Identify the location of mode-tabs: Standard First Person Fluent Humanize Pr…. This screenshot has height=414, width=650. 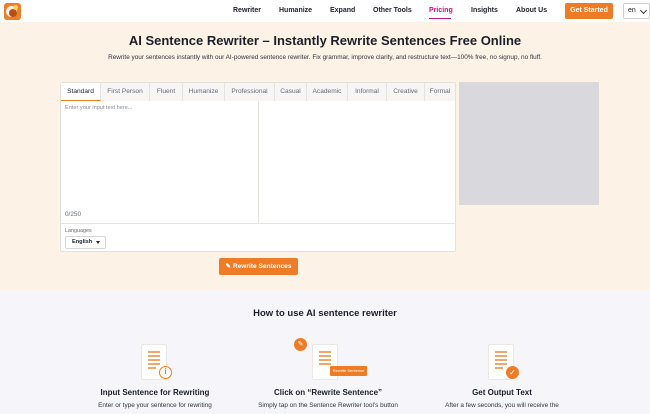
(258, 92).